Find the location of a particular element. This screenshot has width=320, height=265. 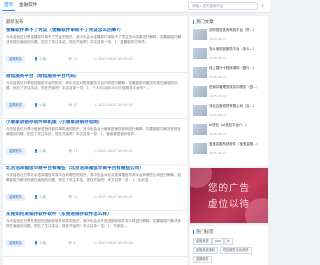

views: 👁 12 is located at coordinates (73, 59).